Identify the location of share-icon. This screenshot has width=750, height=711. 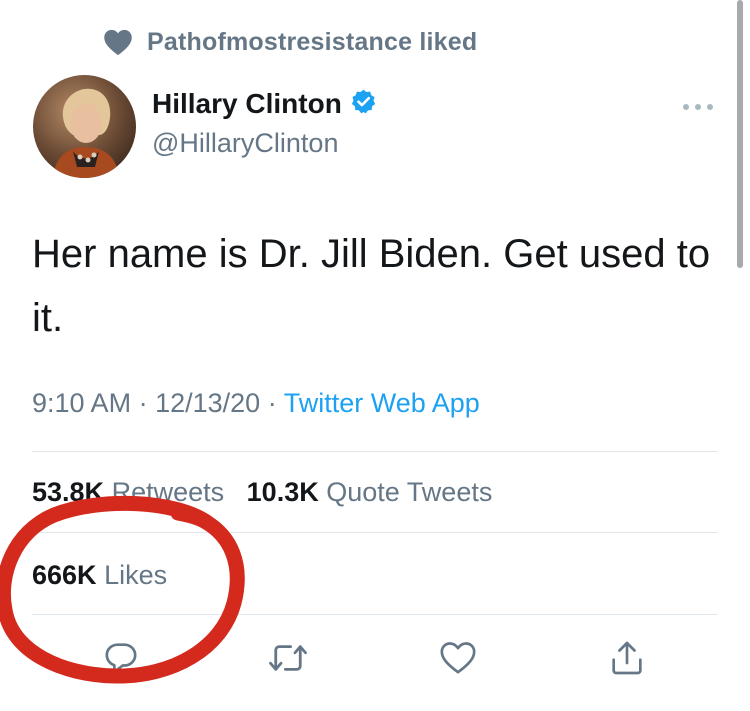
(627, 660).